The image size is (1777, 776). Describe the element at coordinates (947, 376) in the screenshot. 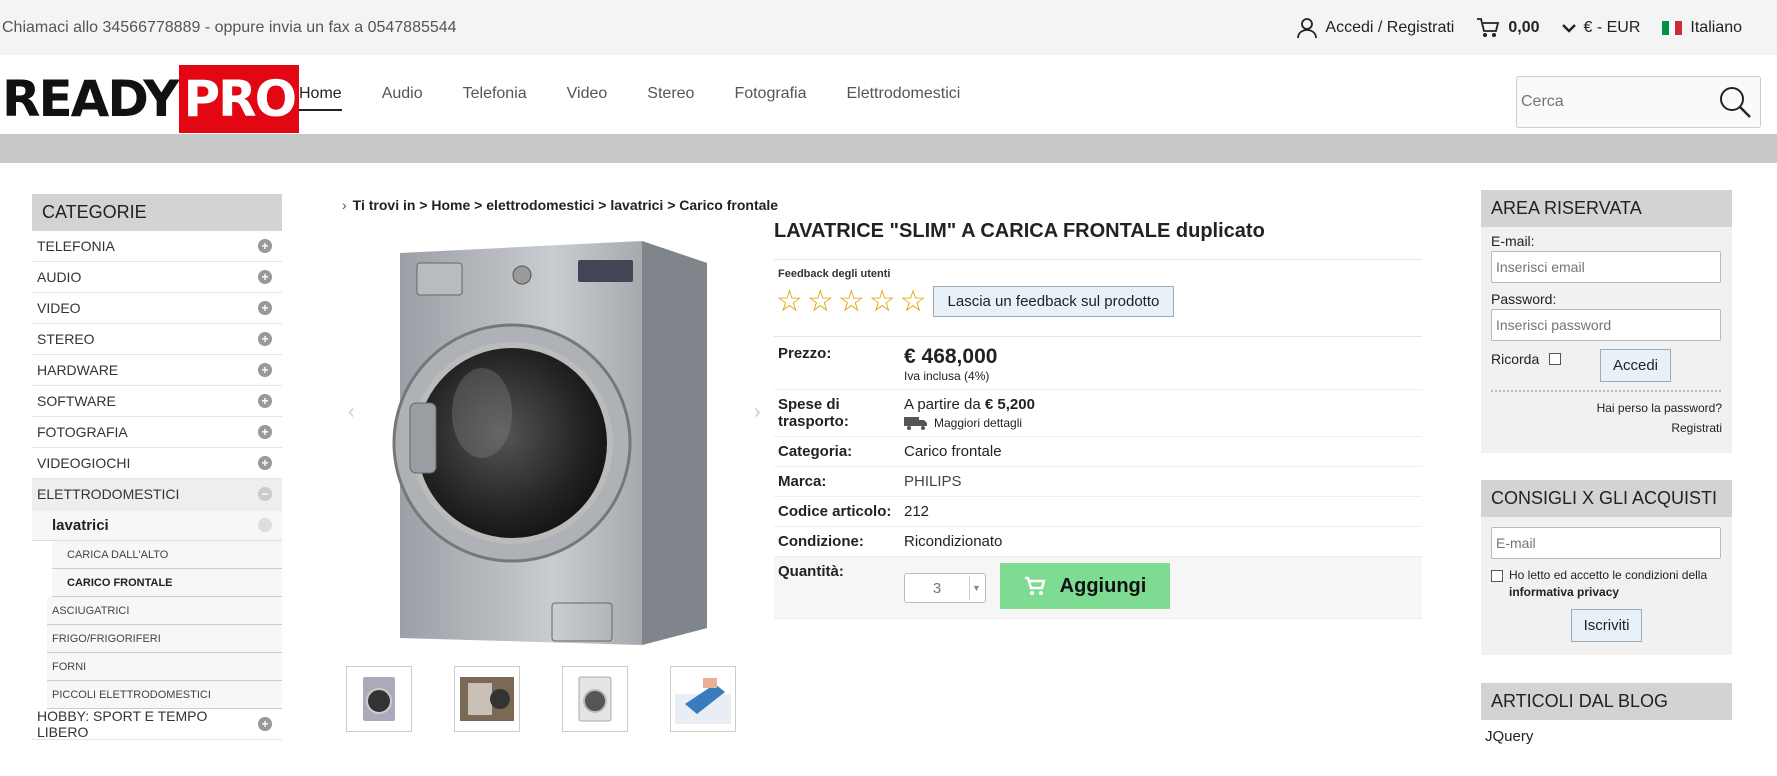

I see `vat-note: Iva inclusa (4%)` at that location.